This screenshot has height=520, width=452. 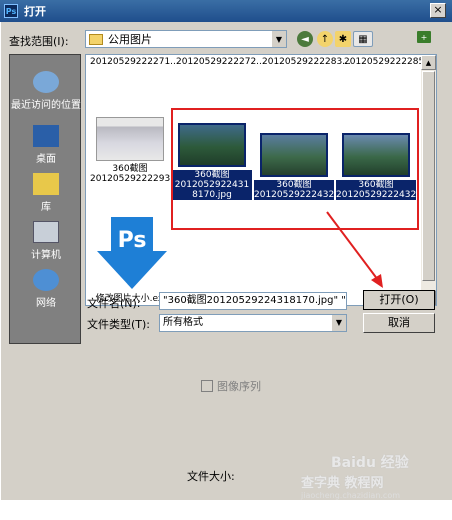 What do you see at coordinates (130, 39) in the screenshot?
I see `look-in-value: 公用图片` at bounding box center [130, 39].